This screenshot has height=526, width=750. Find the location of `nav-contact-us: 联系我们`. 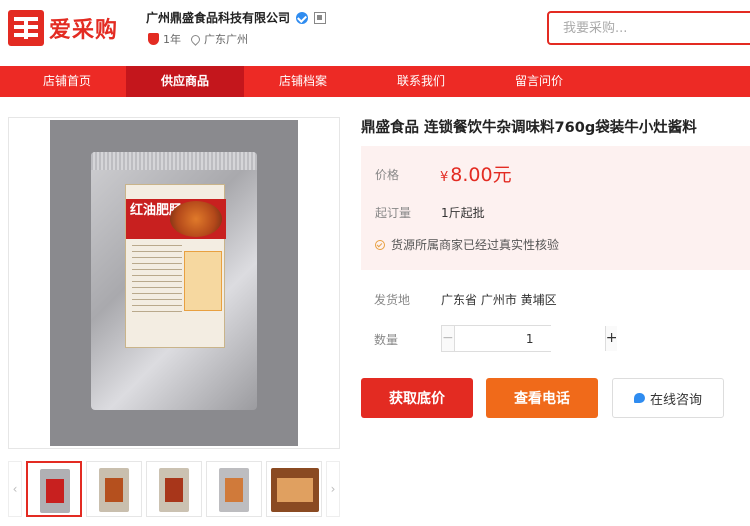

nav-contact-us: 联系我们 is located at coordinates (421, 81).